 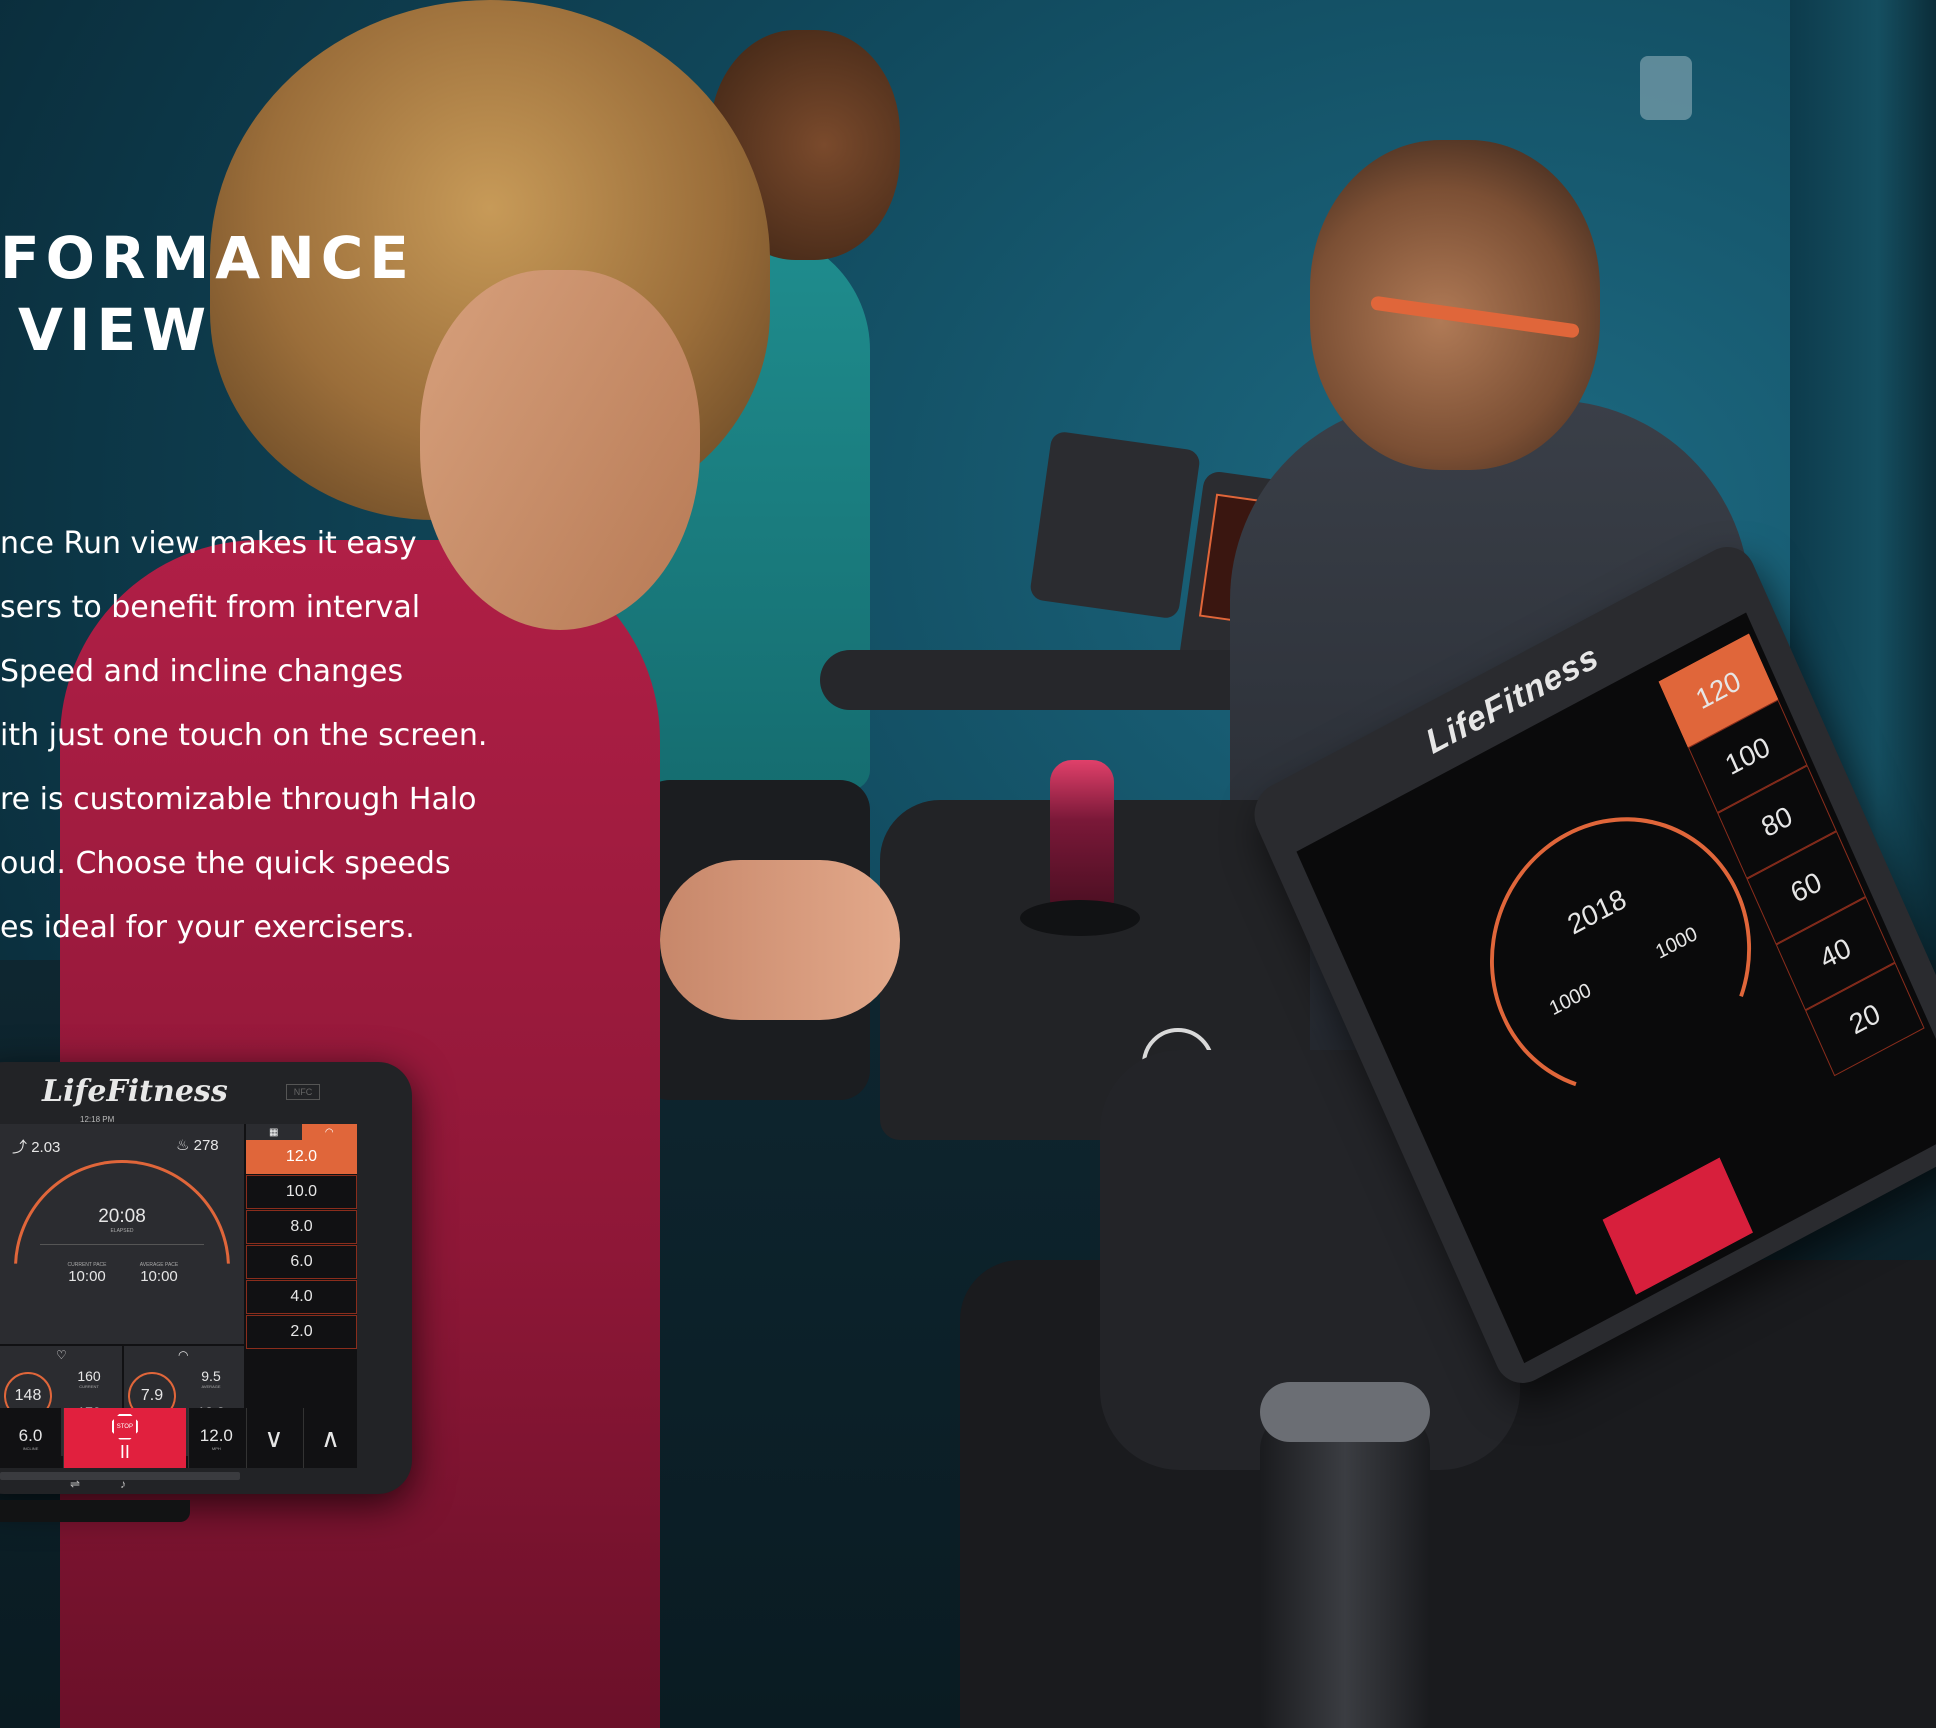 What do you see at coordinates (75, 1484) in the screenshot?
I see `usb-icon: ⇌` at bounding box center [75, 1484].